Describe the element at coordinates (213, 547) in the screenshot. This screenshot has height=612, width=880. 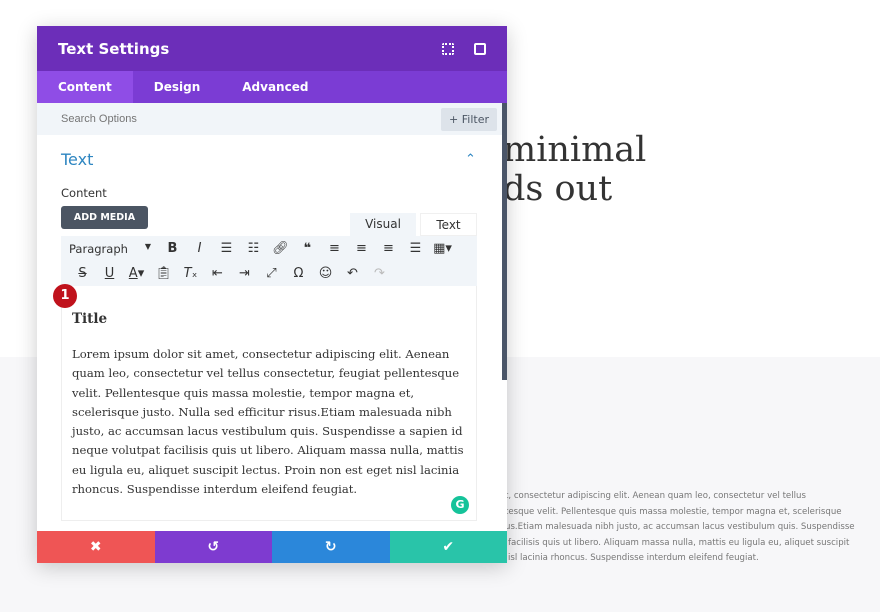
I see `undo-button: ↺` at that location.